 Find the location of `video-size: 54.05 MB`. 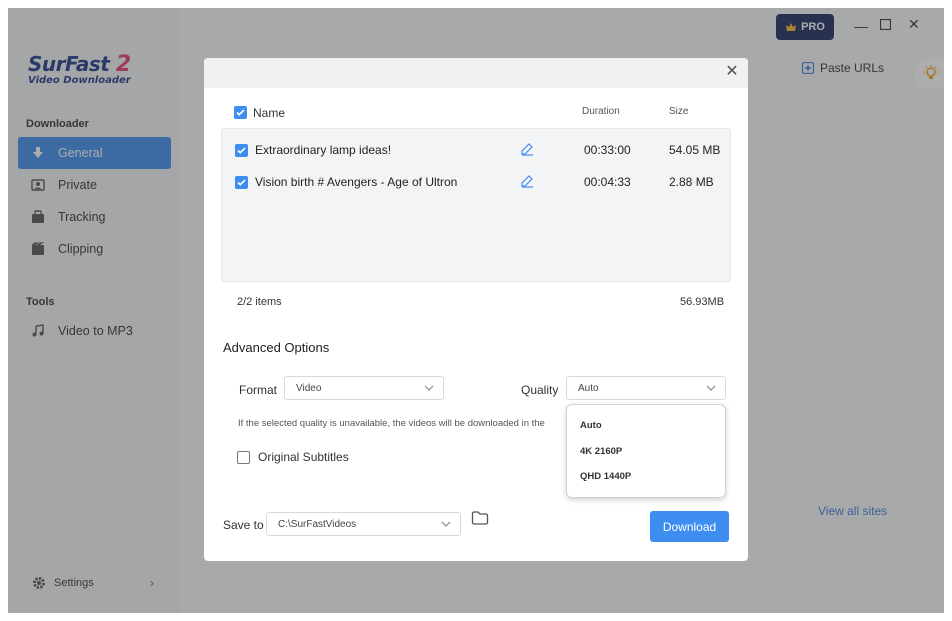

video-size: 54.05 MB is located at coordinates (695, 150).